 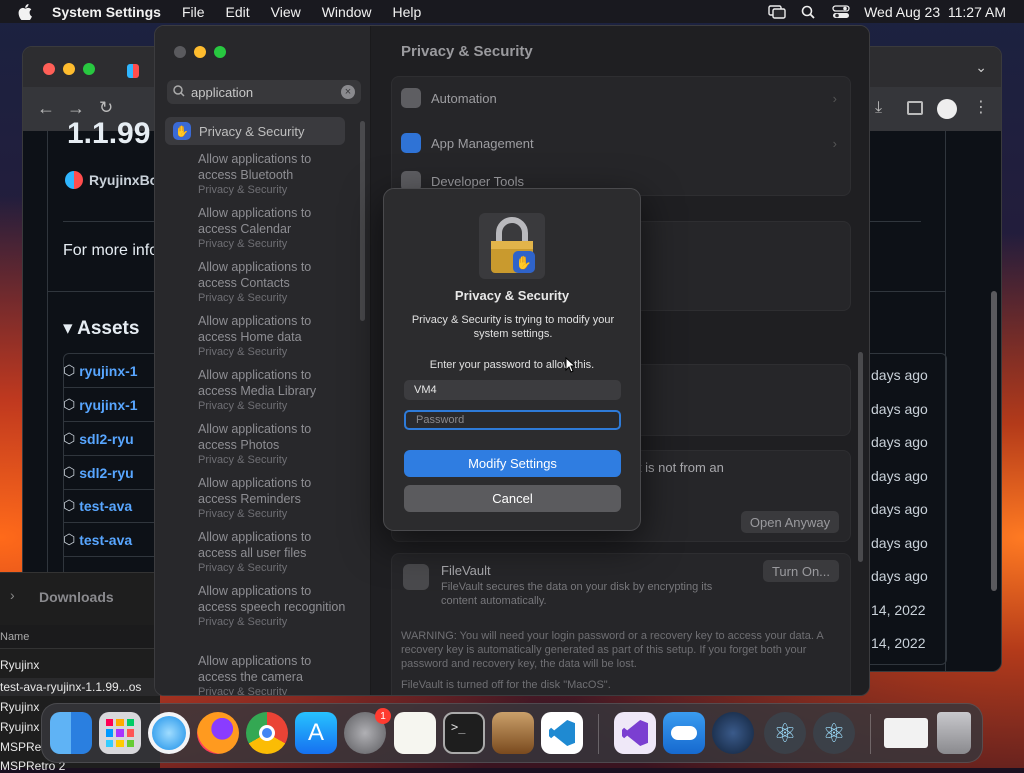 What do you see at coordinates (80, 637) in the screenshot?
I see `column-header: Name` at bounding box center [80, 637].